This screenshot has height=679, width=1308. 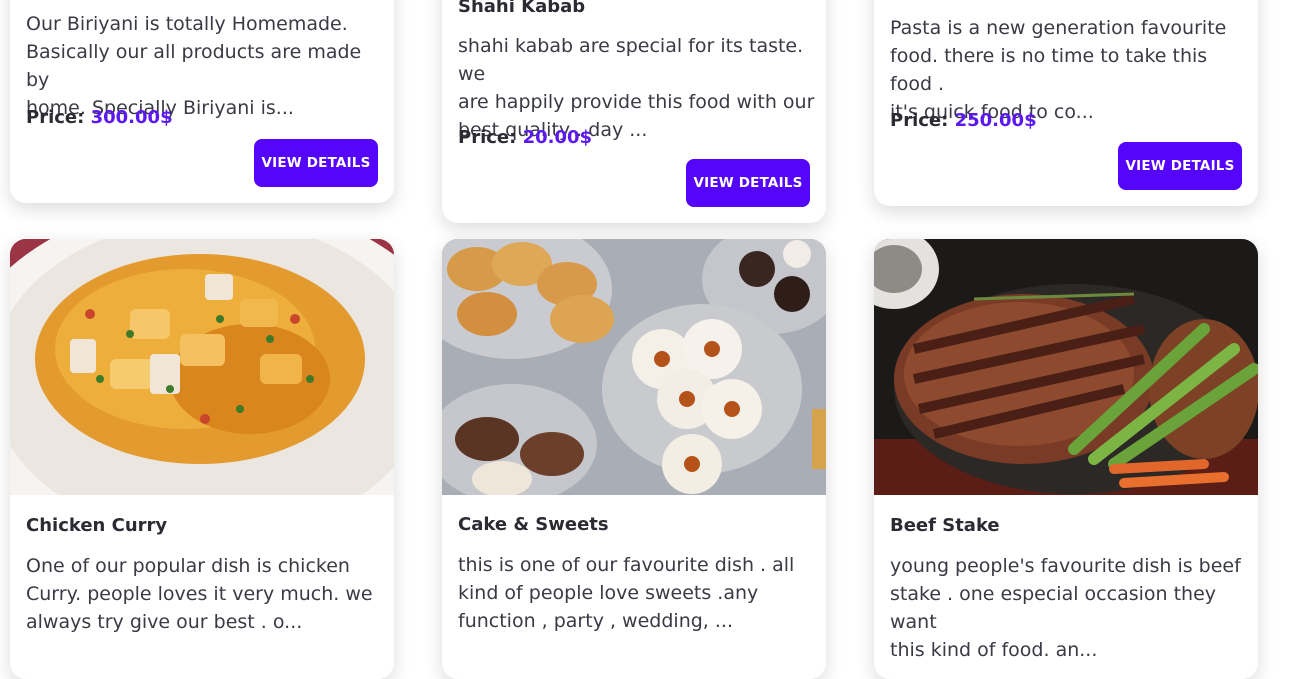 I want to click on description-line: kind of people love sweets .any, so click(x=608, y=593).